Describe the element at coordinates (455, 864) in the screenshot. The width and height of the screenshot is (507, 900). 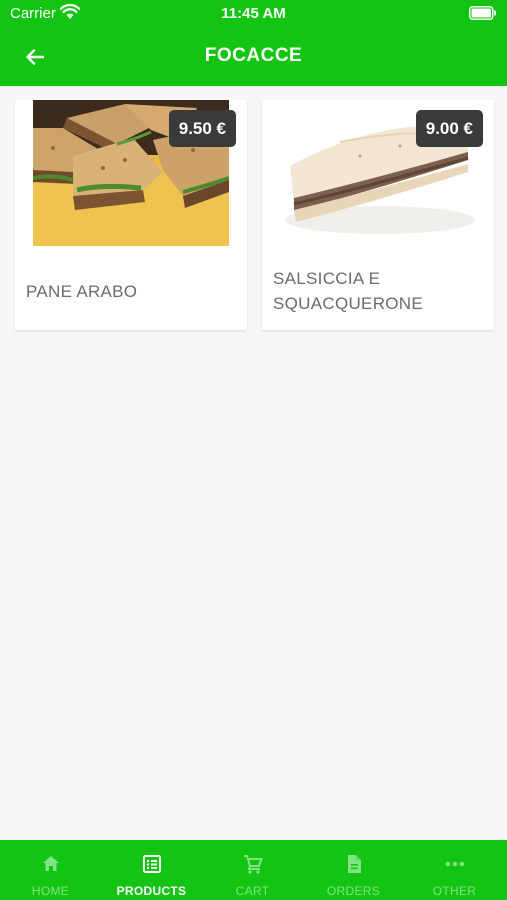
I see `more-icon` at that location.